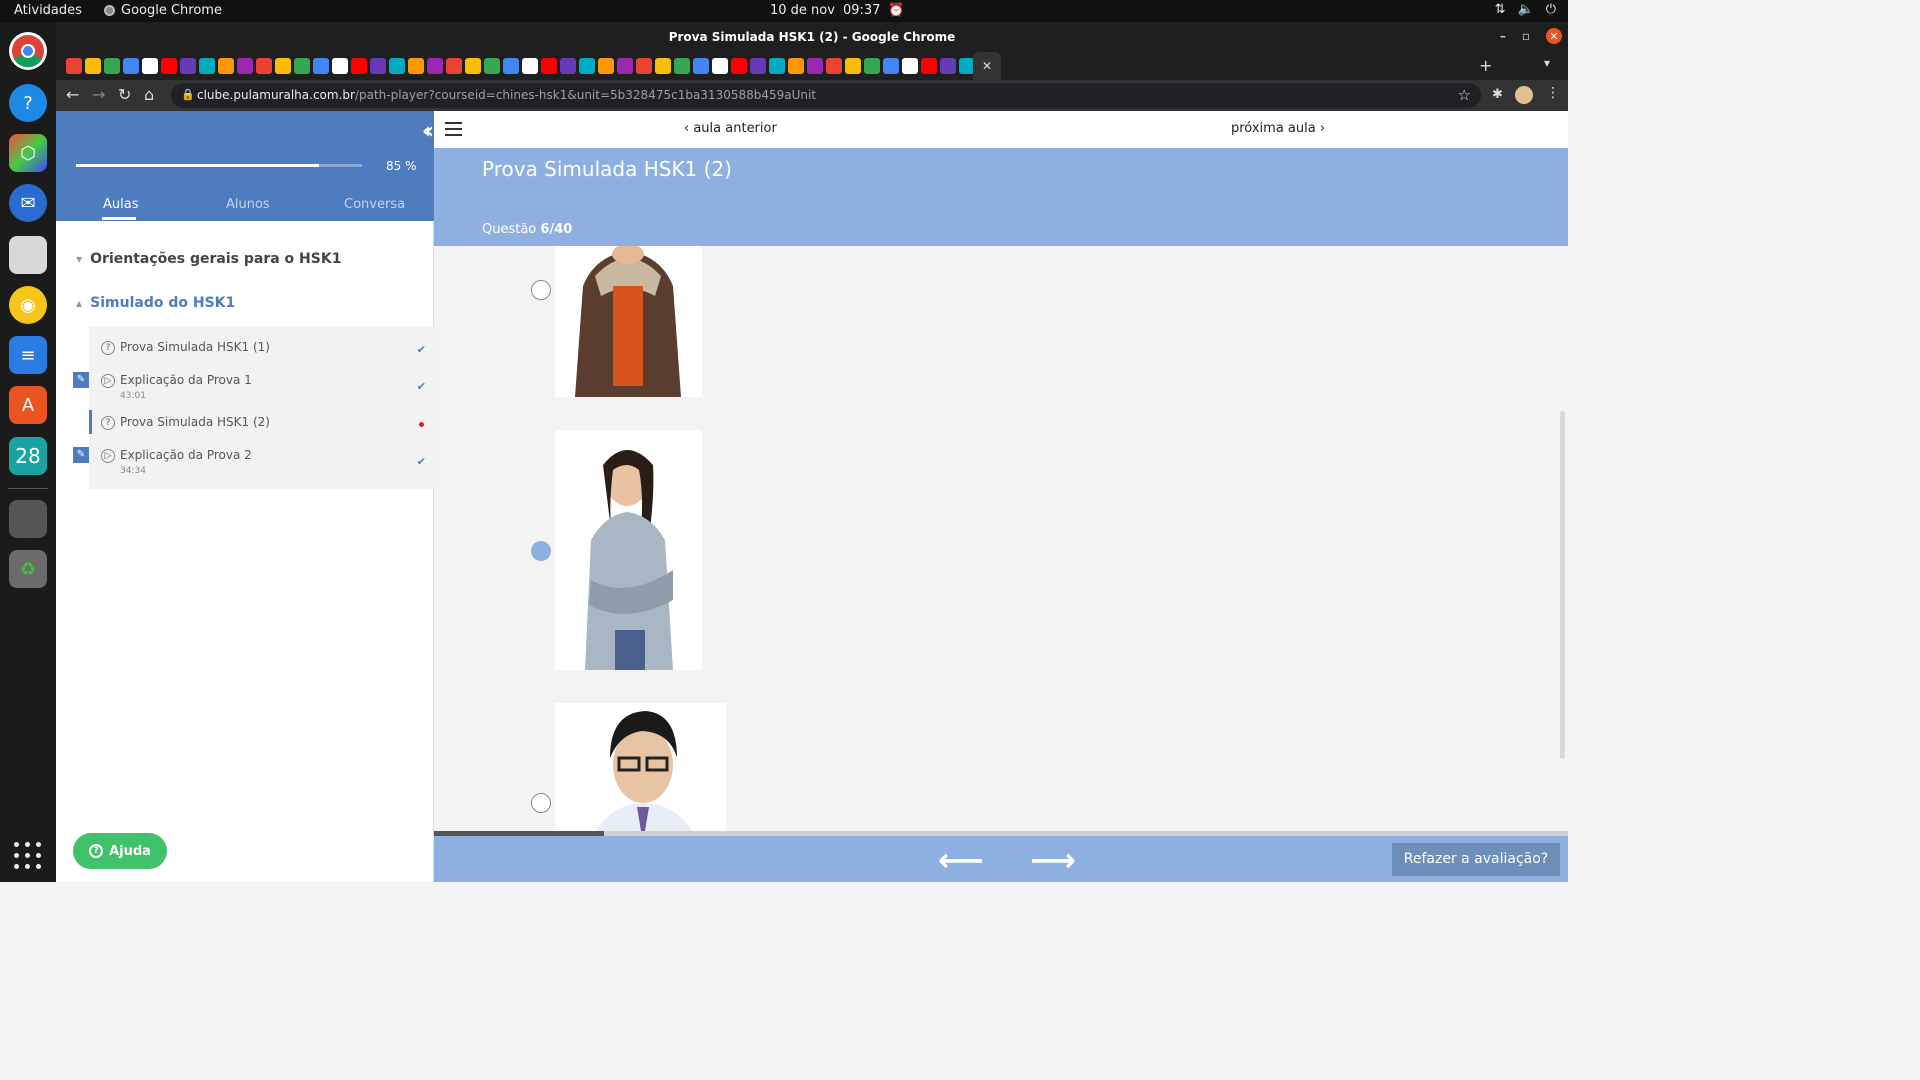 The width and height of the screenshot is (1920, 1080). I want to click on minimize-icon: –, so click(1503, 36).